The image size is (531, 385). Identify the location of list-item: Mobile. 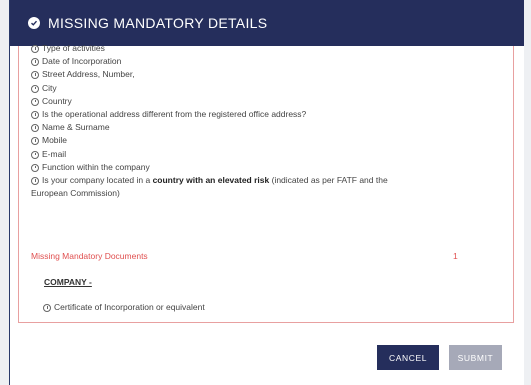
(267, 140).